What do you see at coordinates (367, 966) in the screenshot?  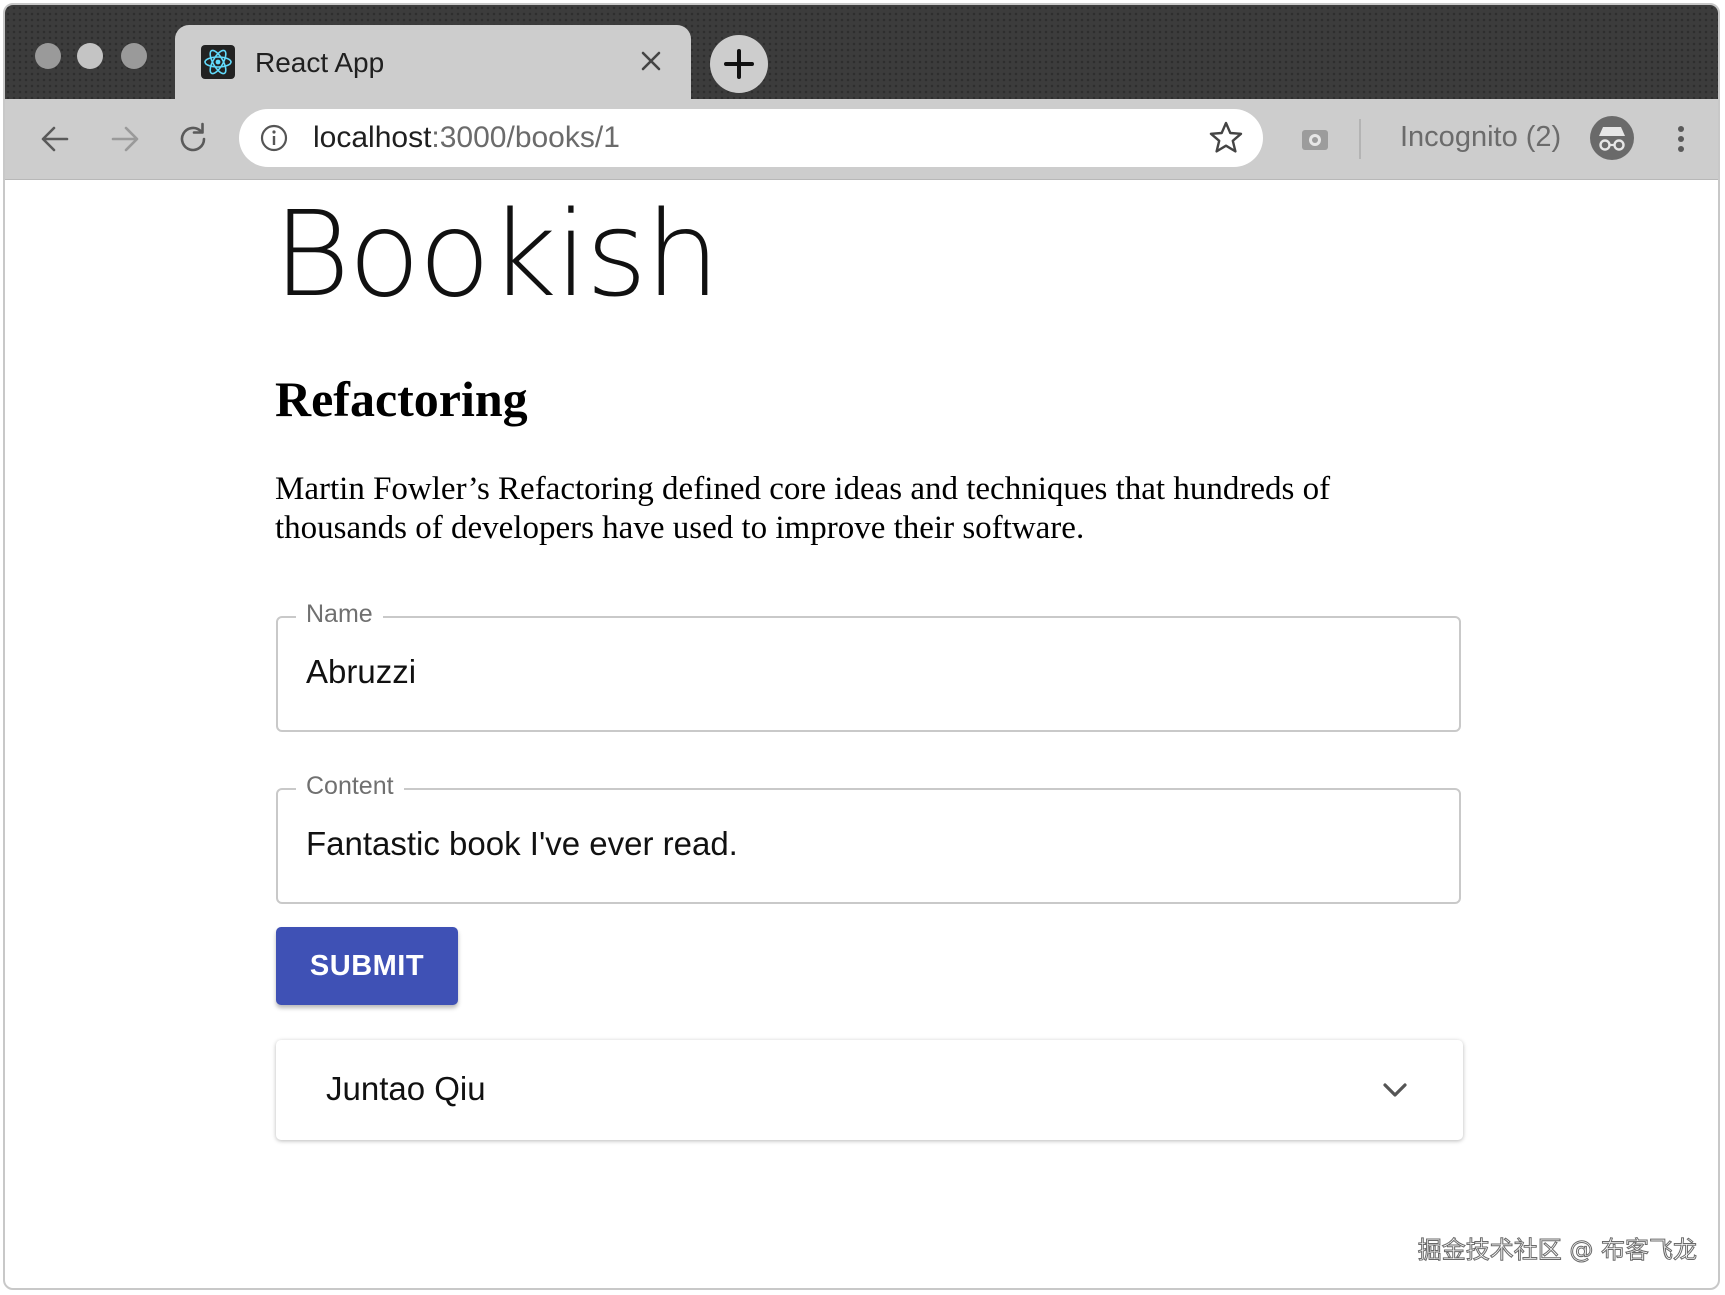 I see `submit-button: SUBMIT` at bounding box center [367, 966].